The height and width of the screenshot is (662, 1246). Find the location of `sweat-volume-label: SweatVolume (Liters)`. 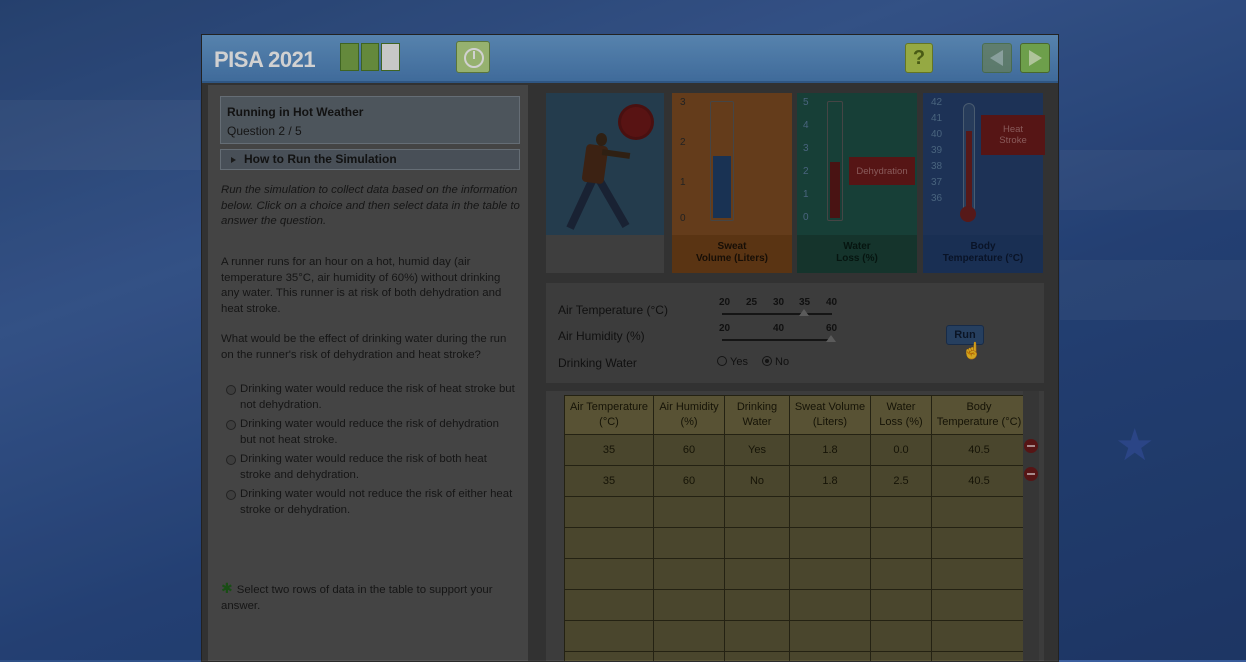

sweat-volume-label: SweatVolume (Liters) is located at coordinates (732, 254).